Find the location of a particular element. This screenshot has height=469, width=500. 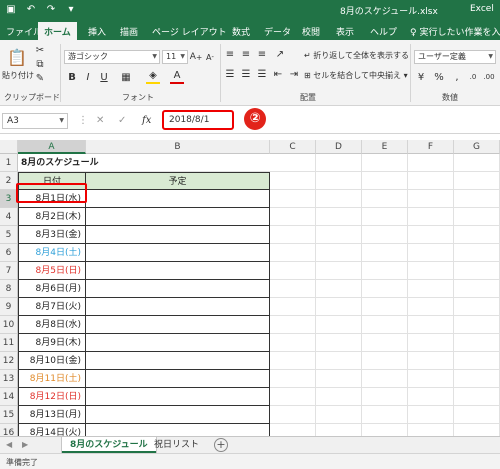

sheet-tab-schedule: 8月のスケジュール is located at coordinates (109, 445).